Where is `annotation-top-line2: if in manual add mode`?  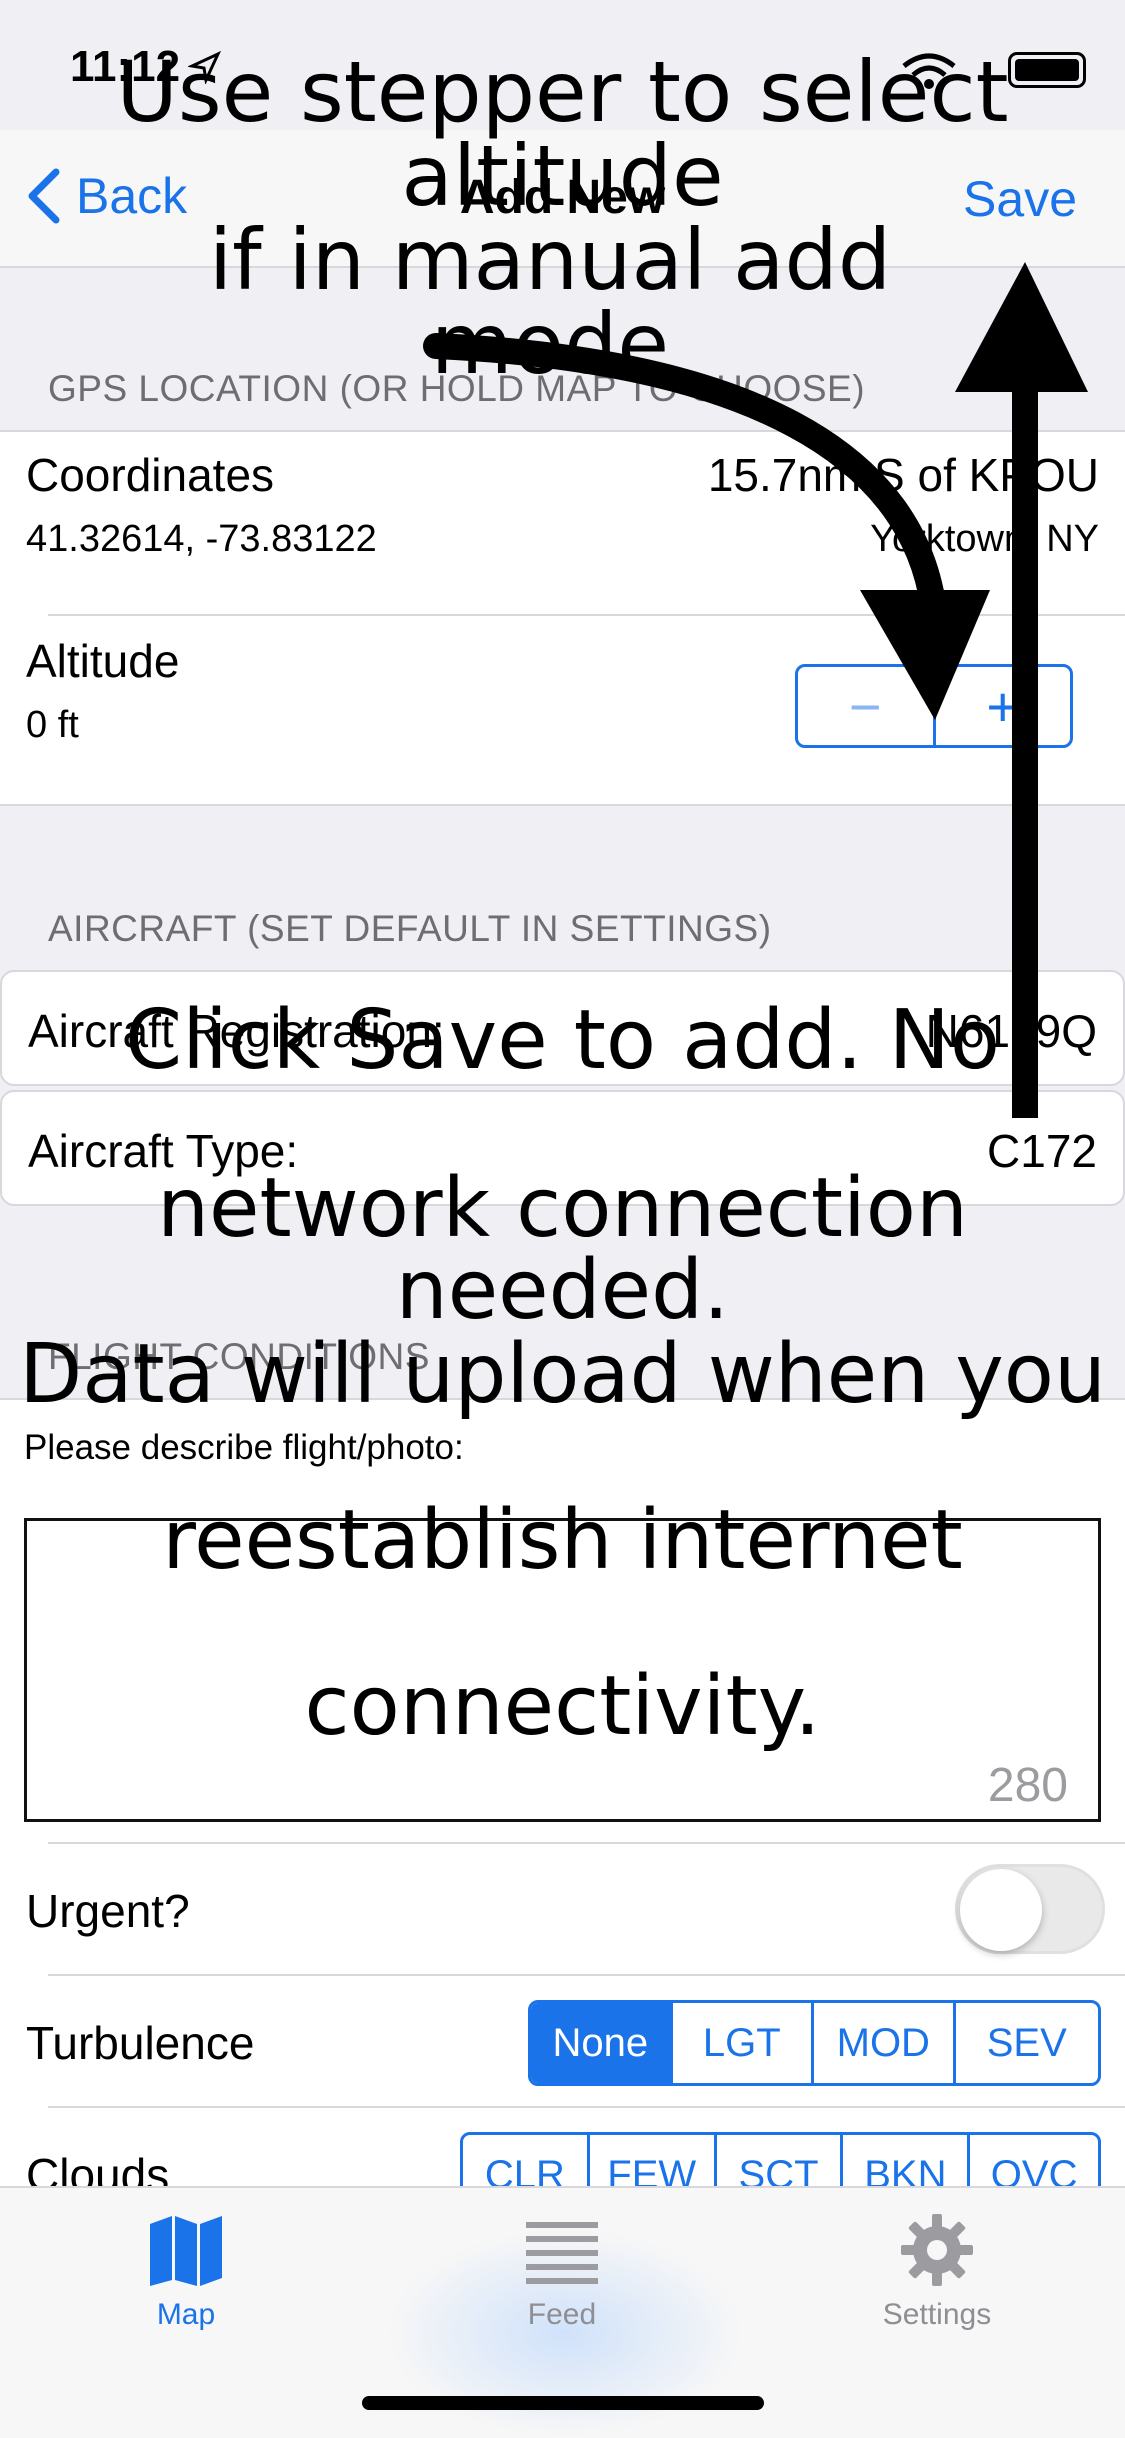
annotation-top-line2: if in manual add mode is located at coordinates (550, 302).